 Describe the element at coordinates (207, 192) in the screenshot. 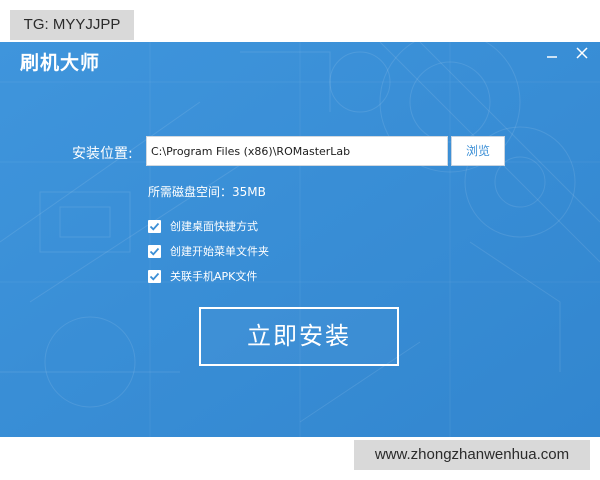

I see `disk-space-text: 所需磁盘空间：35MB` at that location.